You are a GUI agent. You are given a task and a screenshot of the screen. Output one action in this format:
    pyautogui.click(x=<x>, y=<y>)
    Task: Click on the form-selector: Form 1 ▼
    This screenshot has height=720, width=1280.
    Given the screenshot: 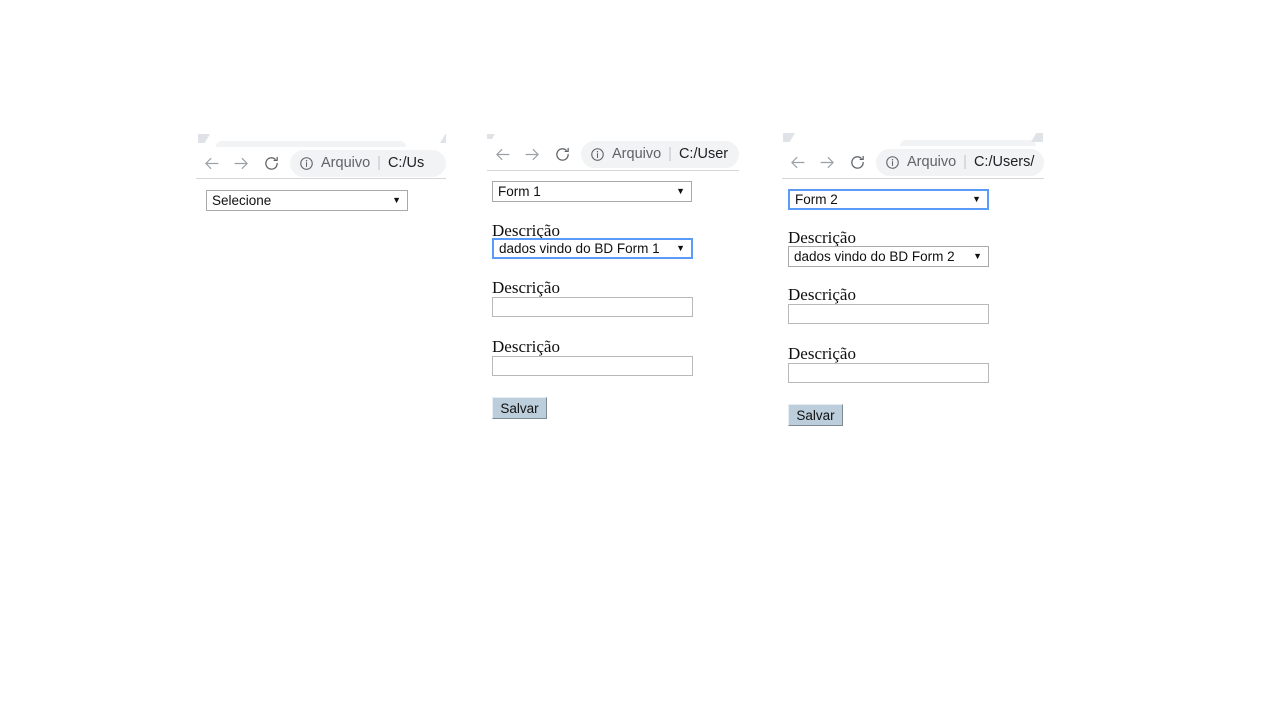 What is the action you would take?
    pyautogui.click(x=592, y=191)
    